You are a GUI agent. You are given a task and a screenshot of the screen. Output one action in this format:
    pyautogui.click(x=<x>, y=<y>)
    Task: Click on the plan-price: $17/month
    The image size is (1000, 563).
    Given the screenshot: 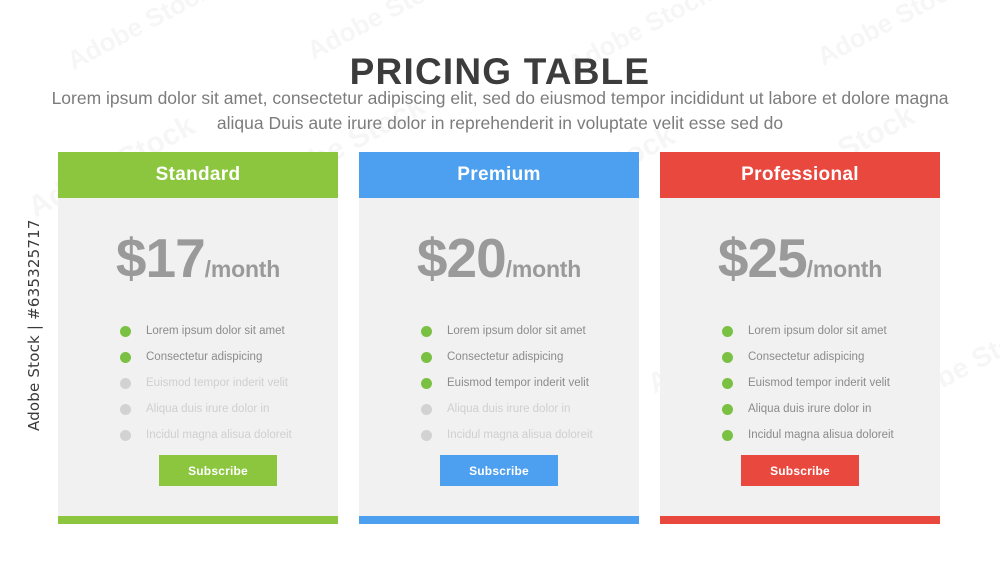 What is the action you would take?
    pyautogui.click(x=198, y=258)
    